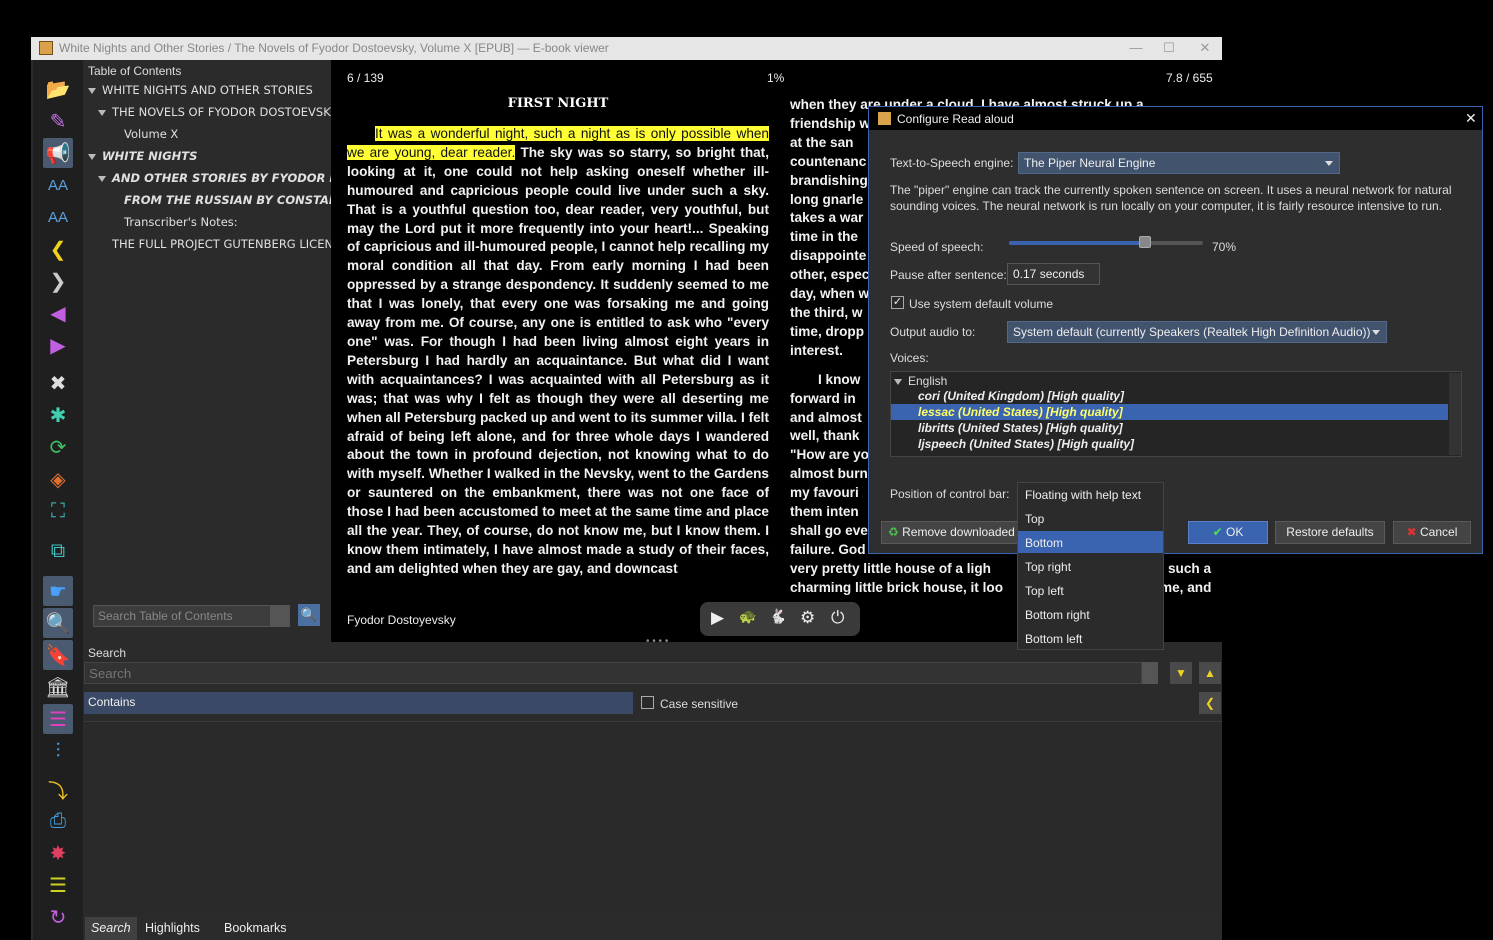  What do you see at coordinates (58, 751) in the screenshot?
I see `metadata-icon: ⫶` at bounding box center [58, 751].